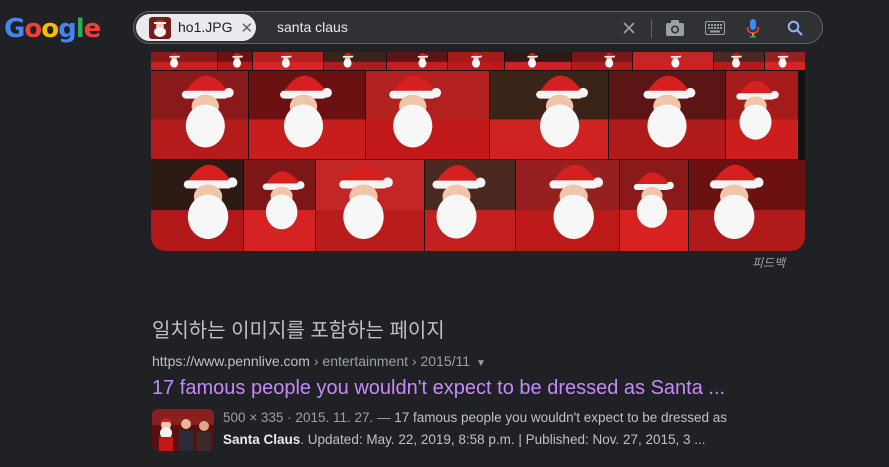 The width and height of the screenshot is (889, 467). I want to click on logo-letter: g, so click(67, 29).